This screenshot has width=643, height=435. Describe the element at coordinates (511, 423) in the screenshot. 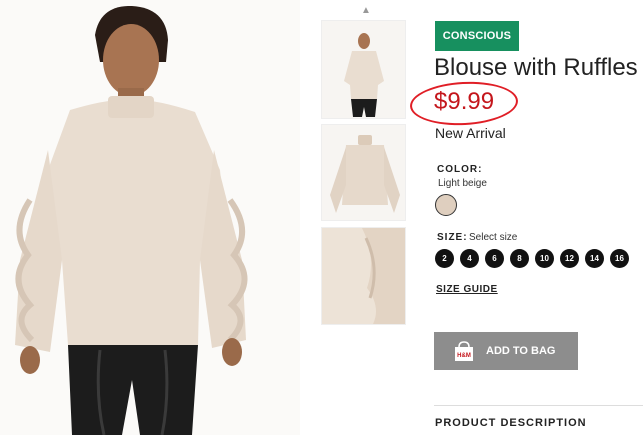

I see `product-description-heading: PRODUCT DESCRIPTION` at that location.